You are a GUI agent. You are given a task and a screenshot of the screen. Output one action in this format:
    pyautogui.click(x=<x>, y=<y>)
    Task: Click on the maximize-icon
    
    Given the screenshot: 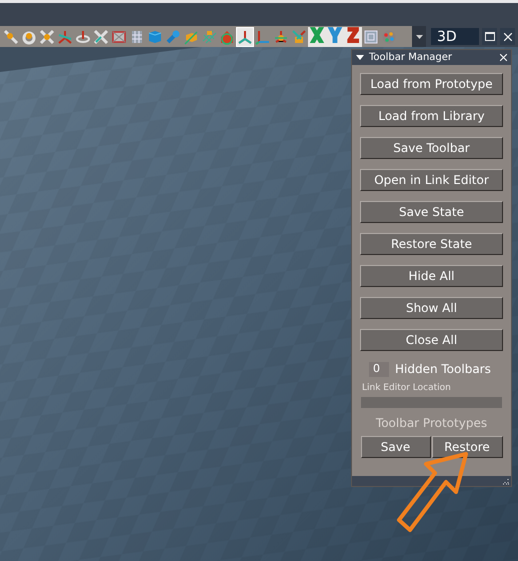 What is the action you would take?
    pyautogui.click(x=489, y=36)
    